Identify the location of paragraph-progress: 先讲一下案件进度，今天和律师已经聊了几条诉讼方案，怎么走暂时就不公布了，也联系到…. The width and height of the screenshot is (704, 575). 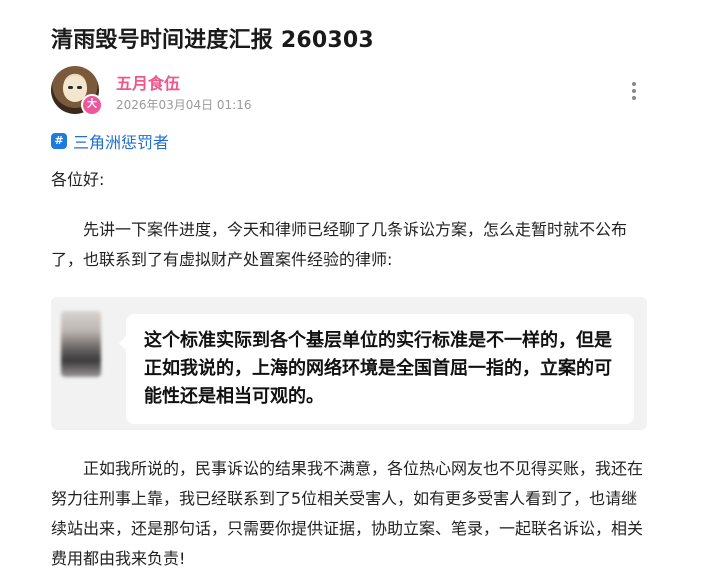
(339, 244).